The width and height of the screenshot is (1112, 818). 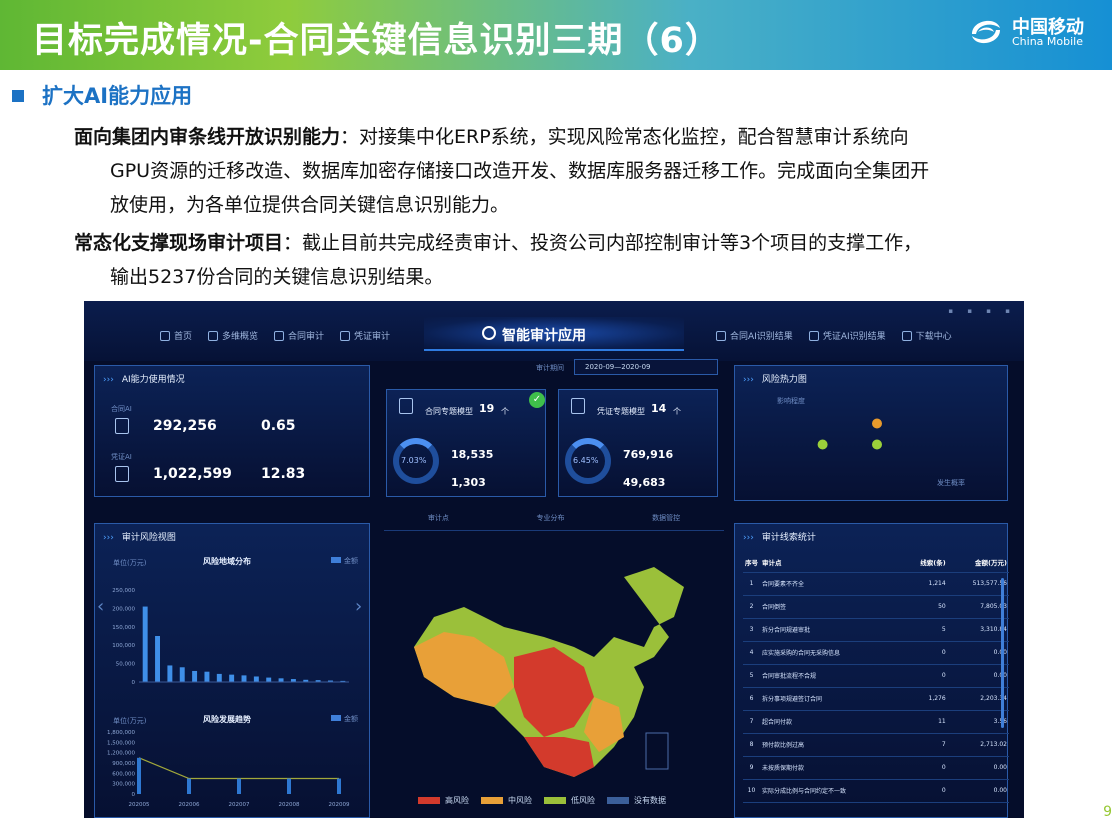 I want to click on tab-audit-point: 审计点, so click(x=438, y=521).